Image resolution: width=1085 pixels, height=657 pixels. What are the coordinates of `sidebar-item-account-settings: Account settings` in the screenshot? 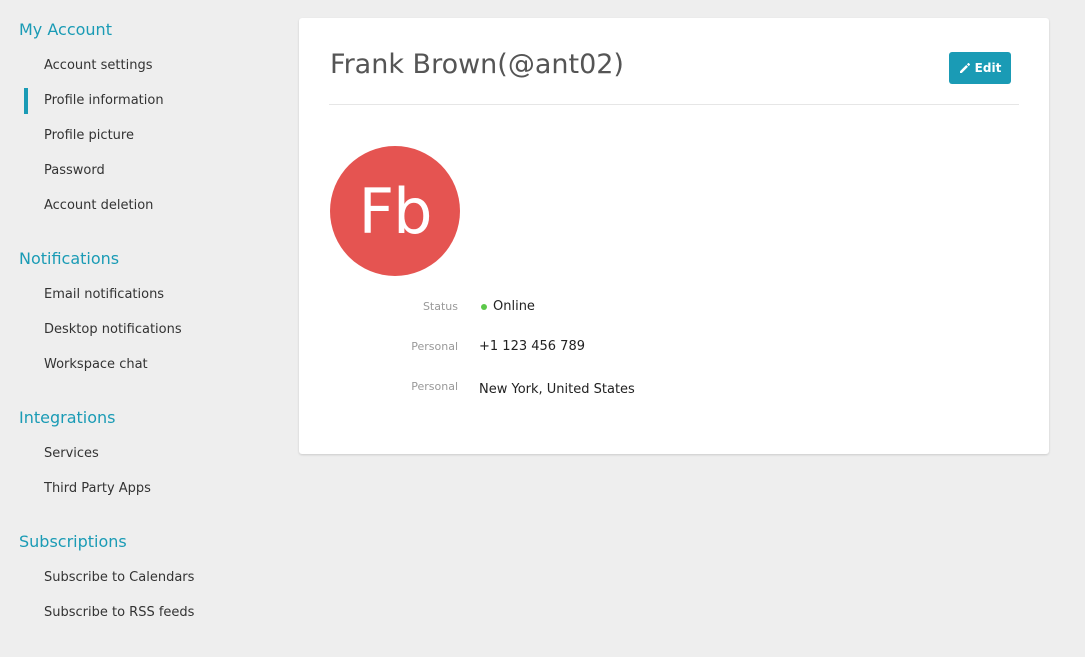 It's located at (98, 66).